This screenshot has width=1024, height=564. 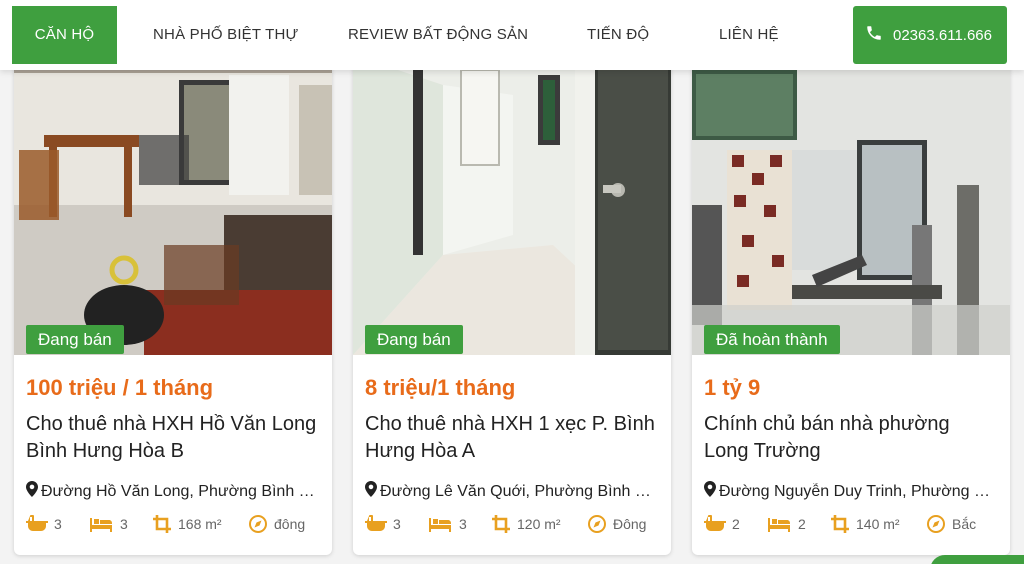 What do you see at coordinates (942, 35) in the screenshot?
I see `phone-number: 02363.611.666` at bounding box center [942, 35].